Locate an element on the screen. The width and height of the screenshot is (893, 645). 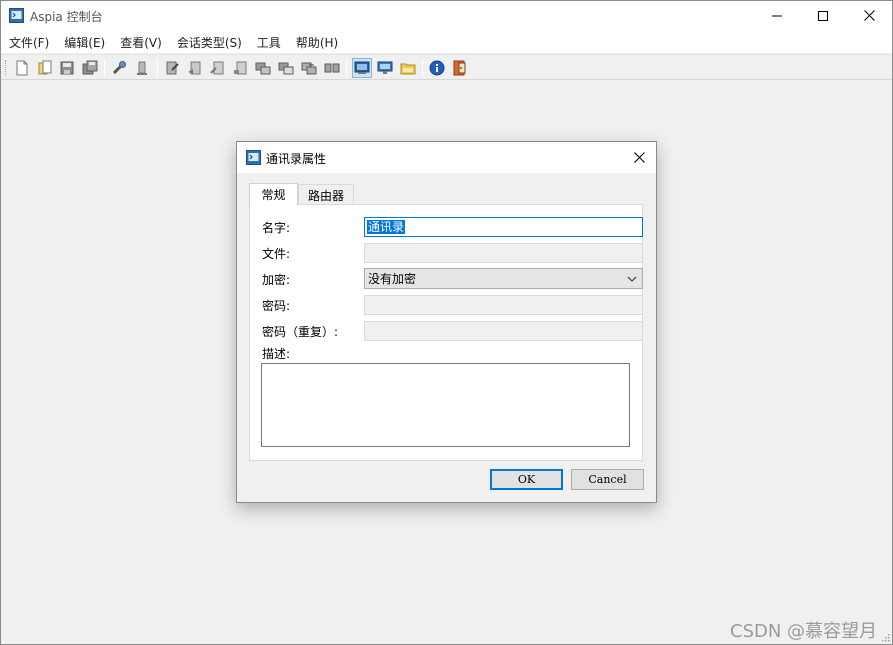
ok-button: OK is located at coordinates (526, 479).